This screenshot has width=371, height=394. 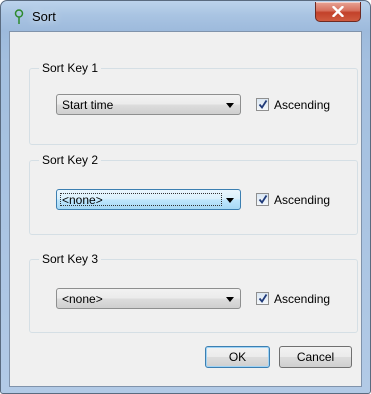 What do you see at coordinates (70, 259) in the screenshot?
I see `sort-key-3-label: Sort Key 3` at bounding box center [70, 259].